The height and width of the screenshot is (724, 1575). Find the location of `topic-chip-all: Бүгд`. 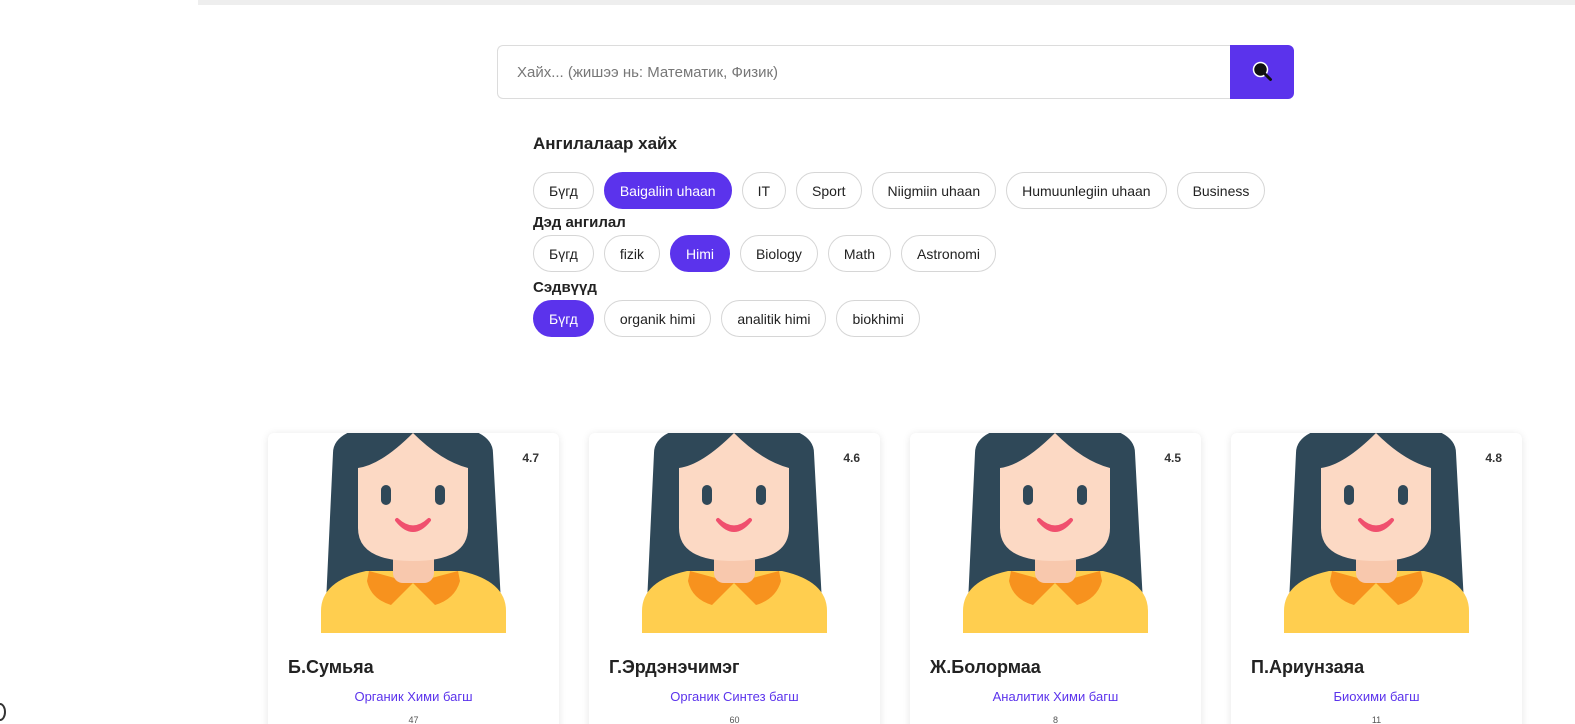

topic-chip-all: Бүгд is located at coordinates (563, 318).